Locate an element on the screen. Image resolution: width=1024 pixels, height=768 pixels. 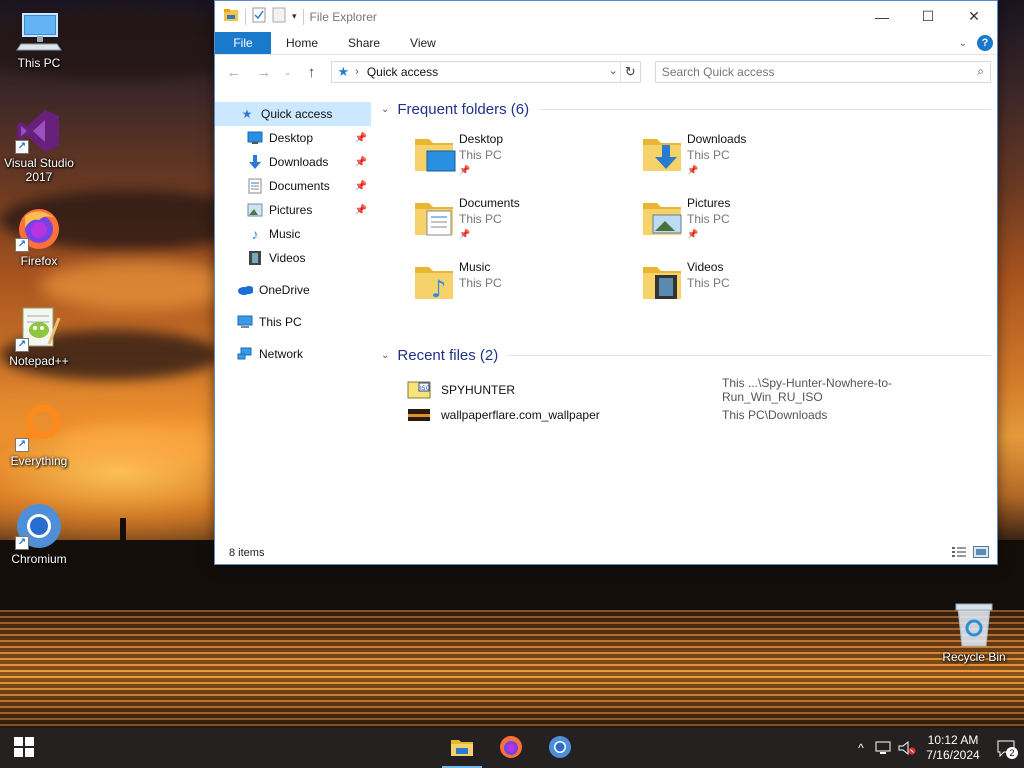
nav-item-this-pc: This PC is located at coordinates (293, 322).